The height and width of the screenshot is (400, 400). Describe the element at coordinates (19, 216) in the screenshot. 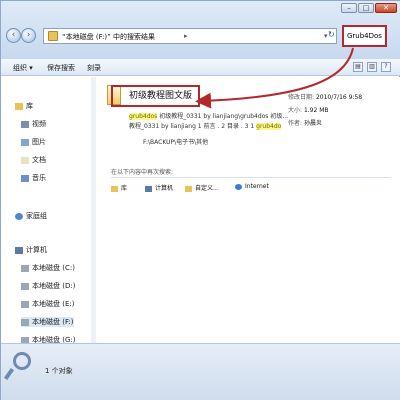

I see `homegroup-icon` at that location.